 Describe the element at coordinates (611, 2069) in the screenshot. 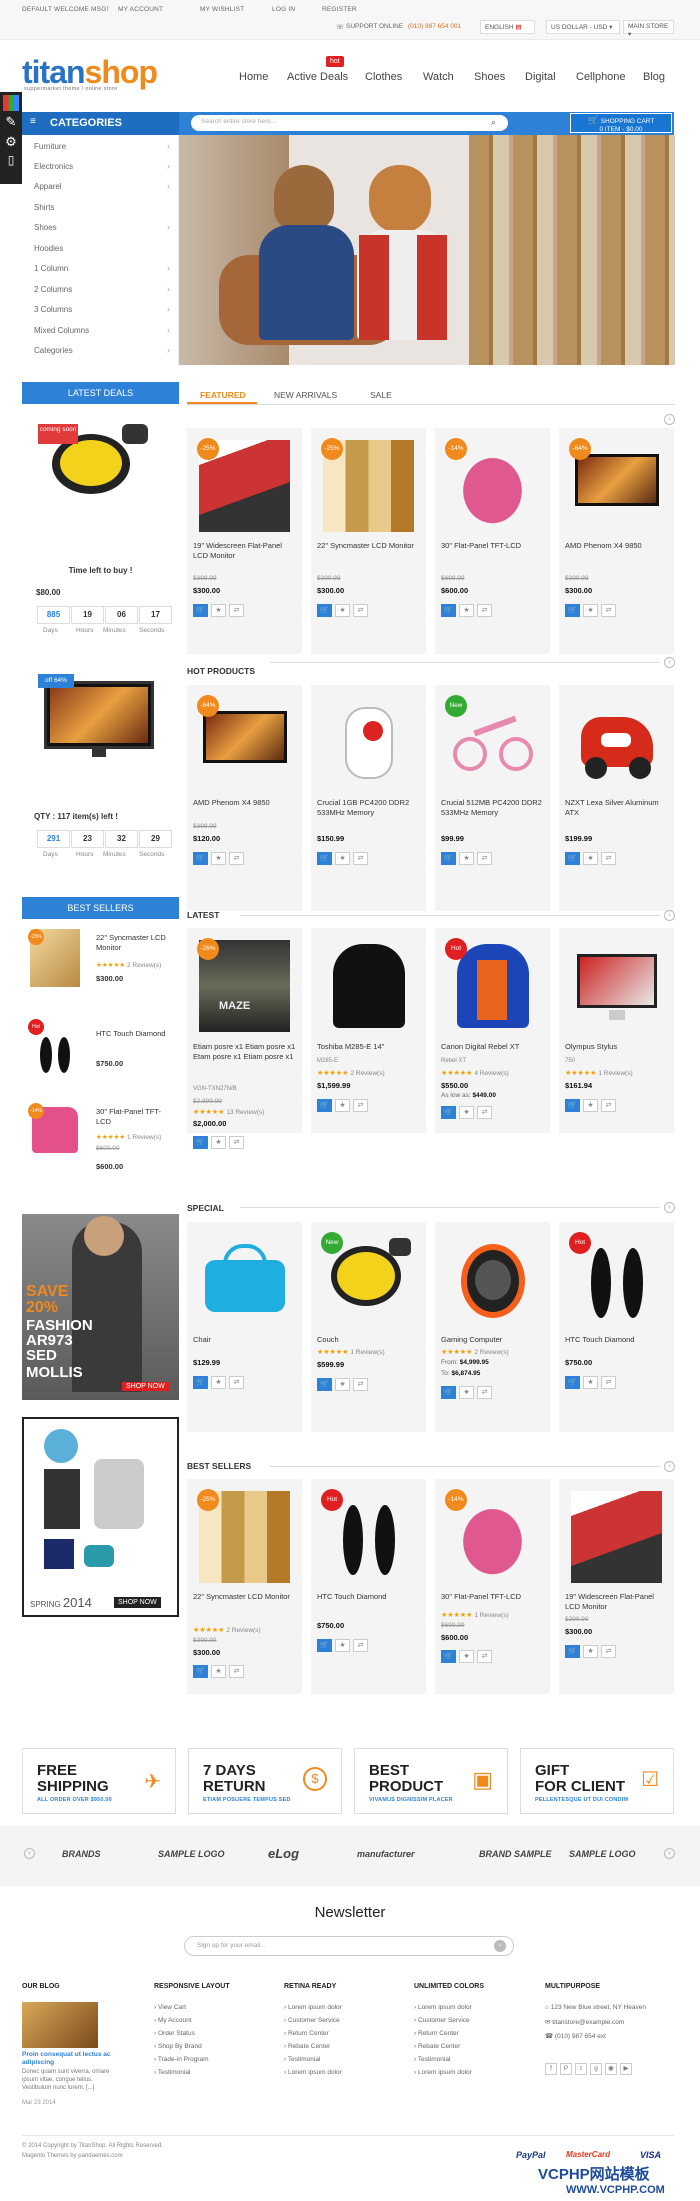

I see `rss-icon: ◉` at that location.